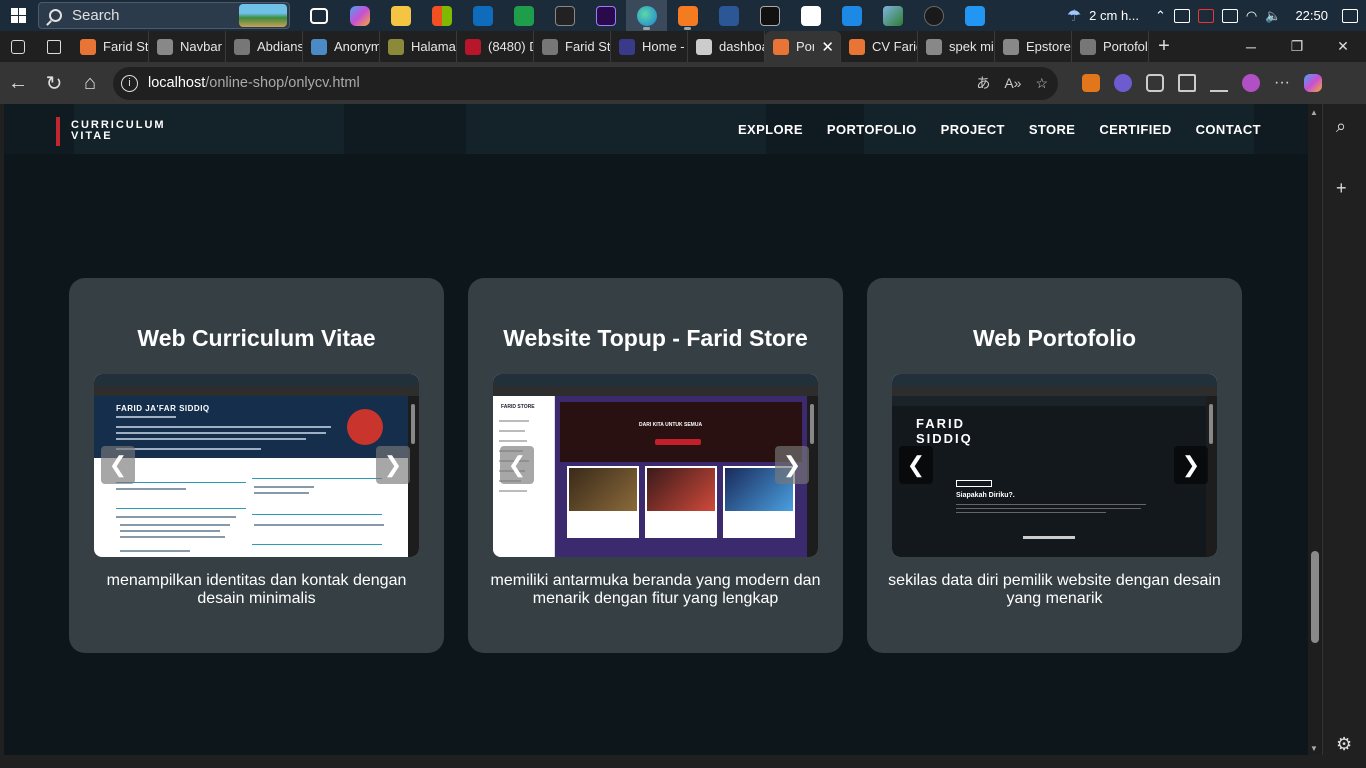 The width and height of the screenshot is (1366, 768). What do you see at coordinates (985, 495) in the screenshot?
I see `portfolio-question: Siapakah Diriku?.` at bounding box center [985, 495].